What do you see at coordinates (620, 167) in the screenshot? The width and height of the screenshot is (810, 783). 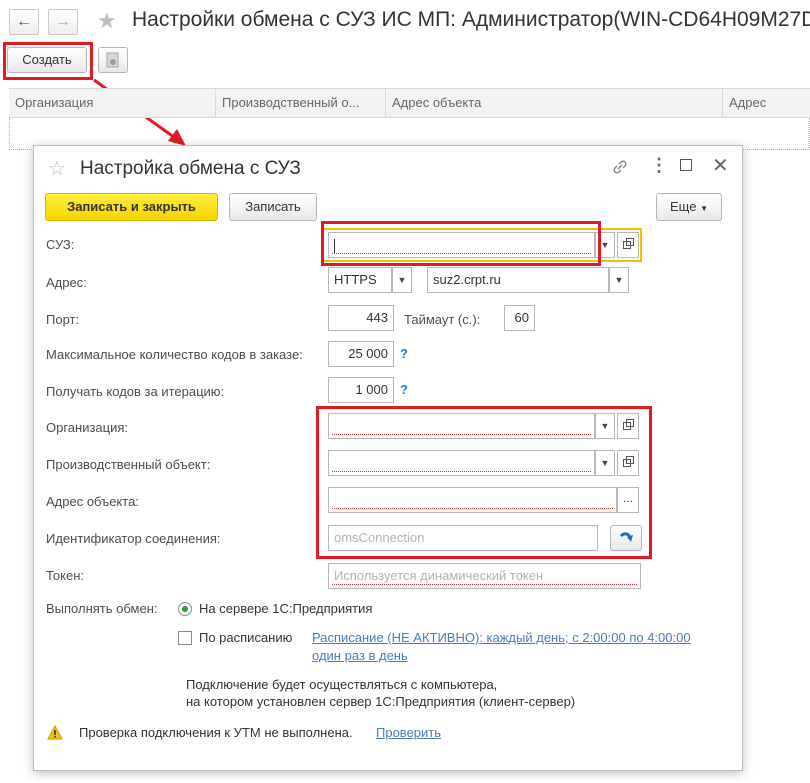 I see `link-icon` at bounding box center [620, 167].